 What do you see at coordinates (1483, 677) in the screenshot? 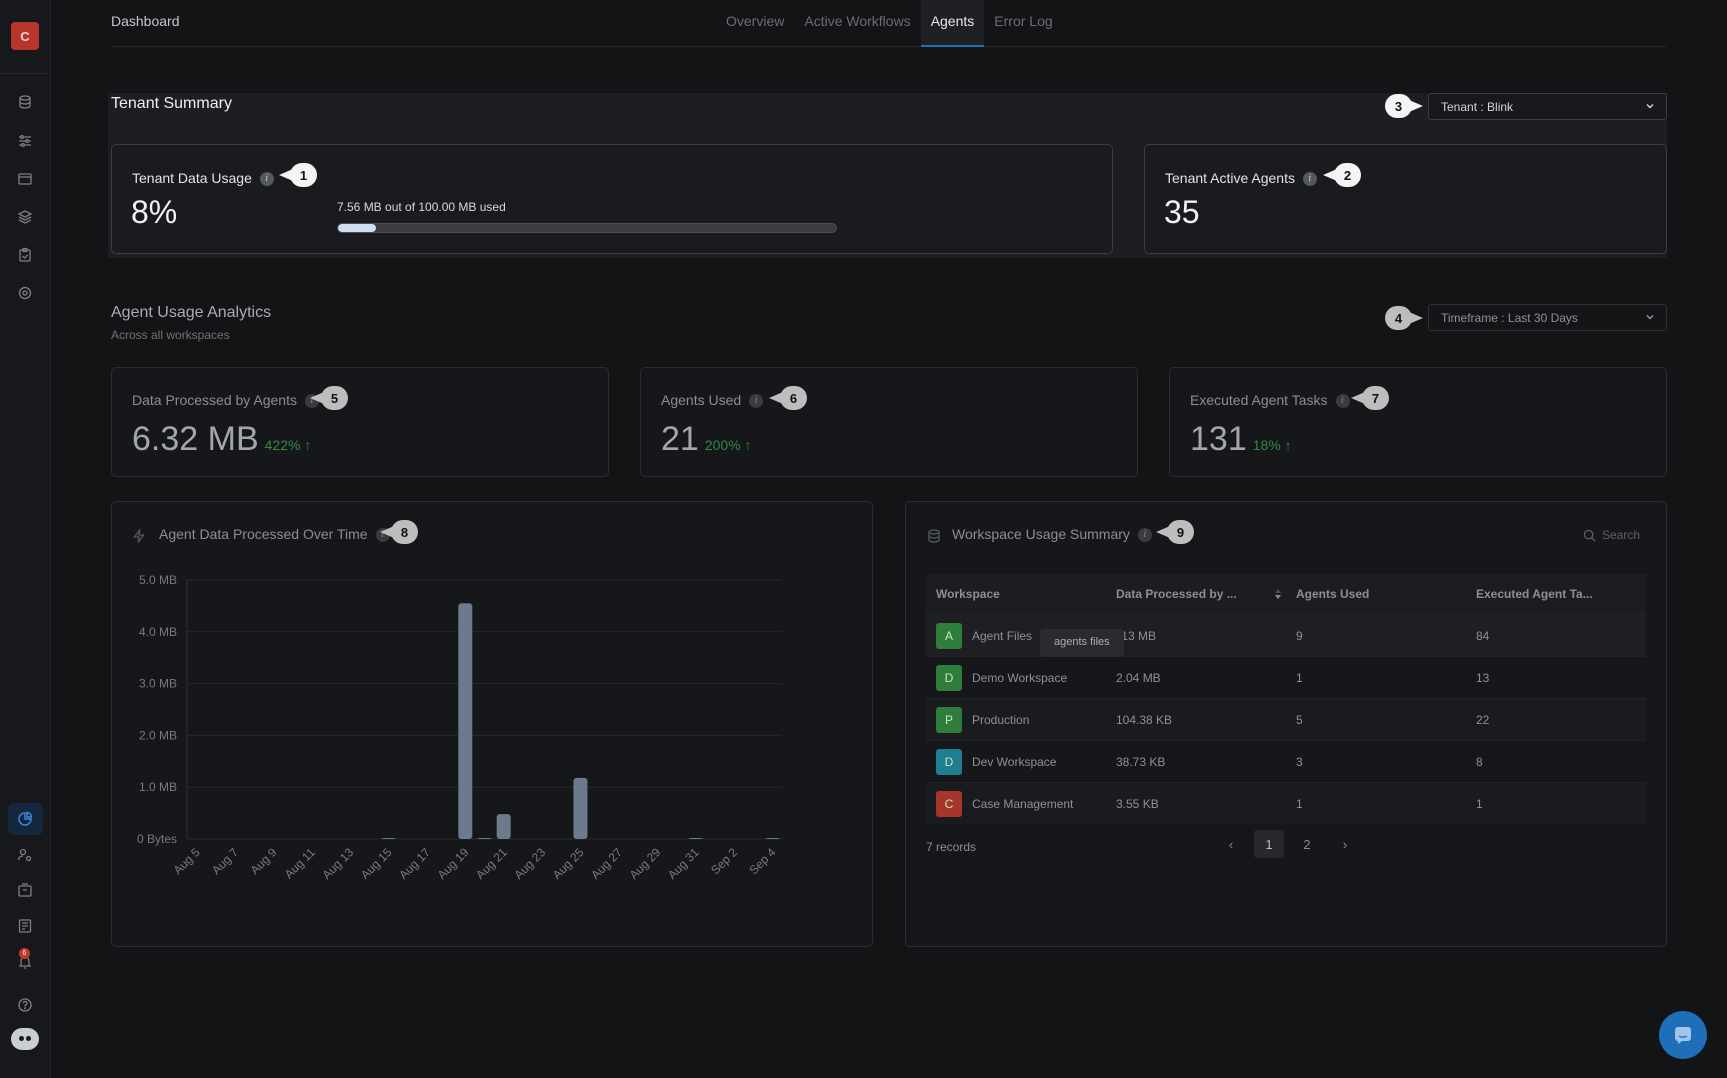
I see `executed-tasks-cell: 13` at bounding box center [1483, 677].